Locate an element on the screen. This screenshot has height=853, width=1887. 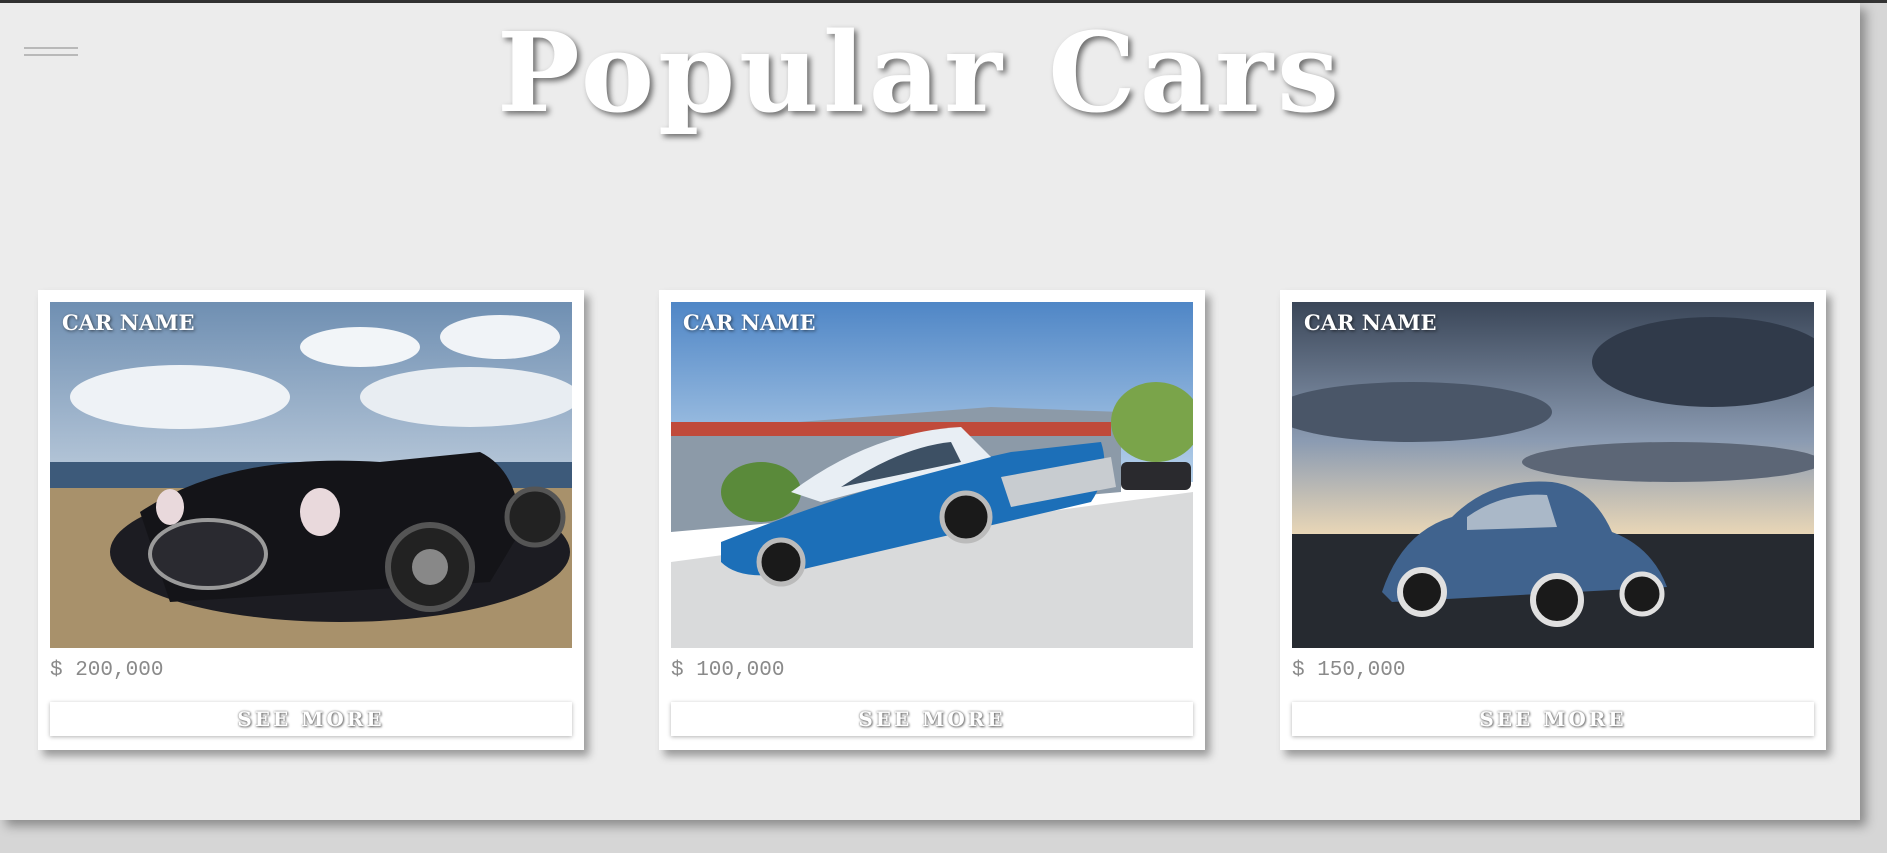
sedan-photo is located at coordinates (932, 475).